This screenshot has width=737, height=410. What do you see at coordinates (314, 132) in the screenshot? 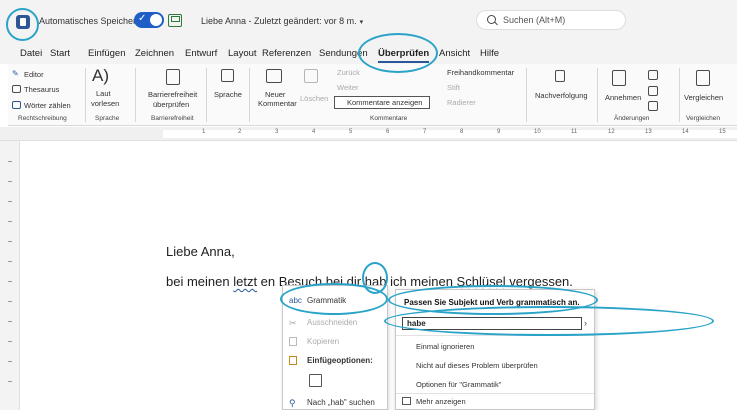
I see `ruler-number: 4` at bounding box center [314, 132].